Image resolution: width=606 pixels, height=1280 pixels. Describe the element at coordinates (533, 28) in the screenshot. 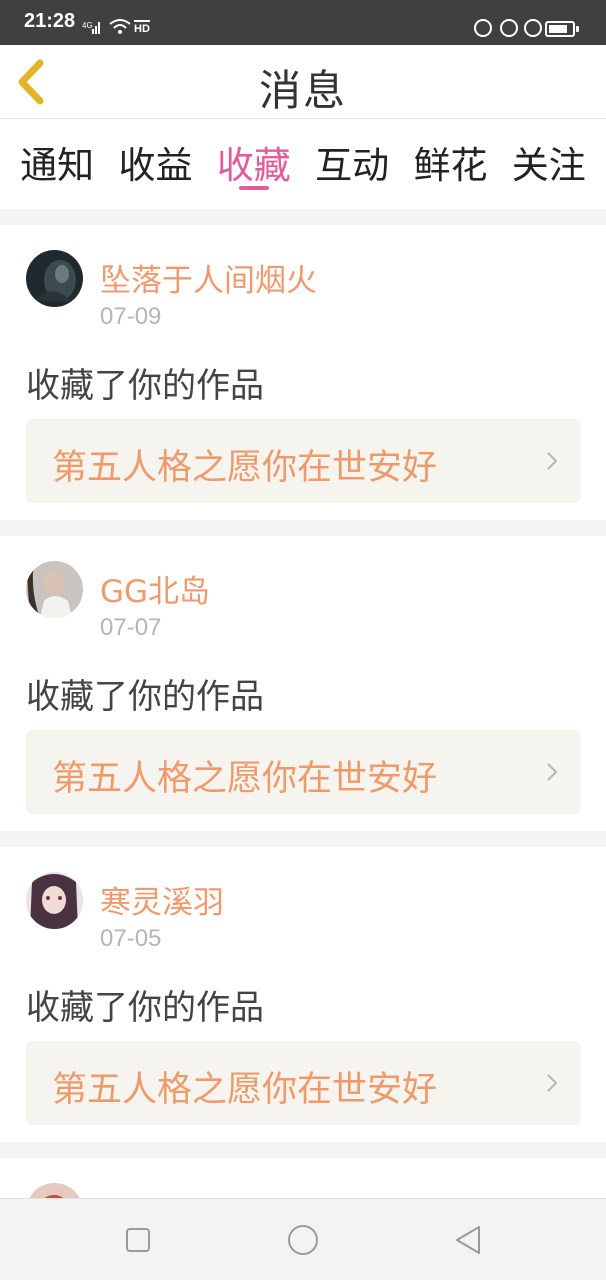

I see `alarm-icon` at that location.